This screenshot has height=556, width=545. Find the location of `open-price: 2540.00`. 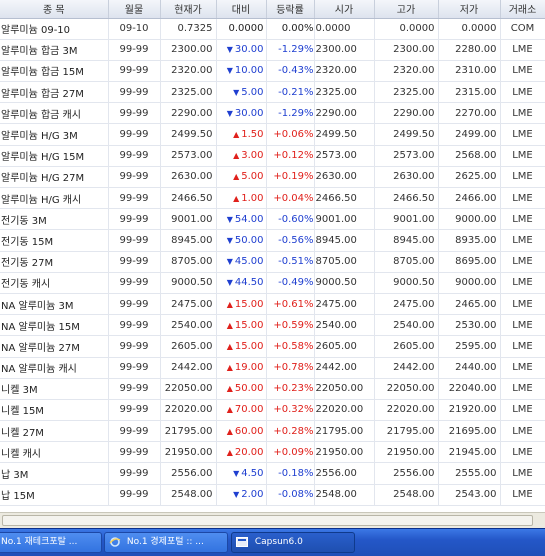

open-price: 2540.00 is located at coordinates (344, 325).